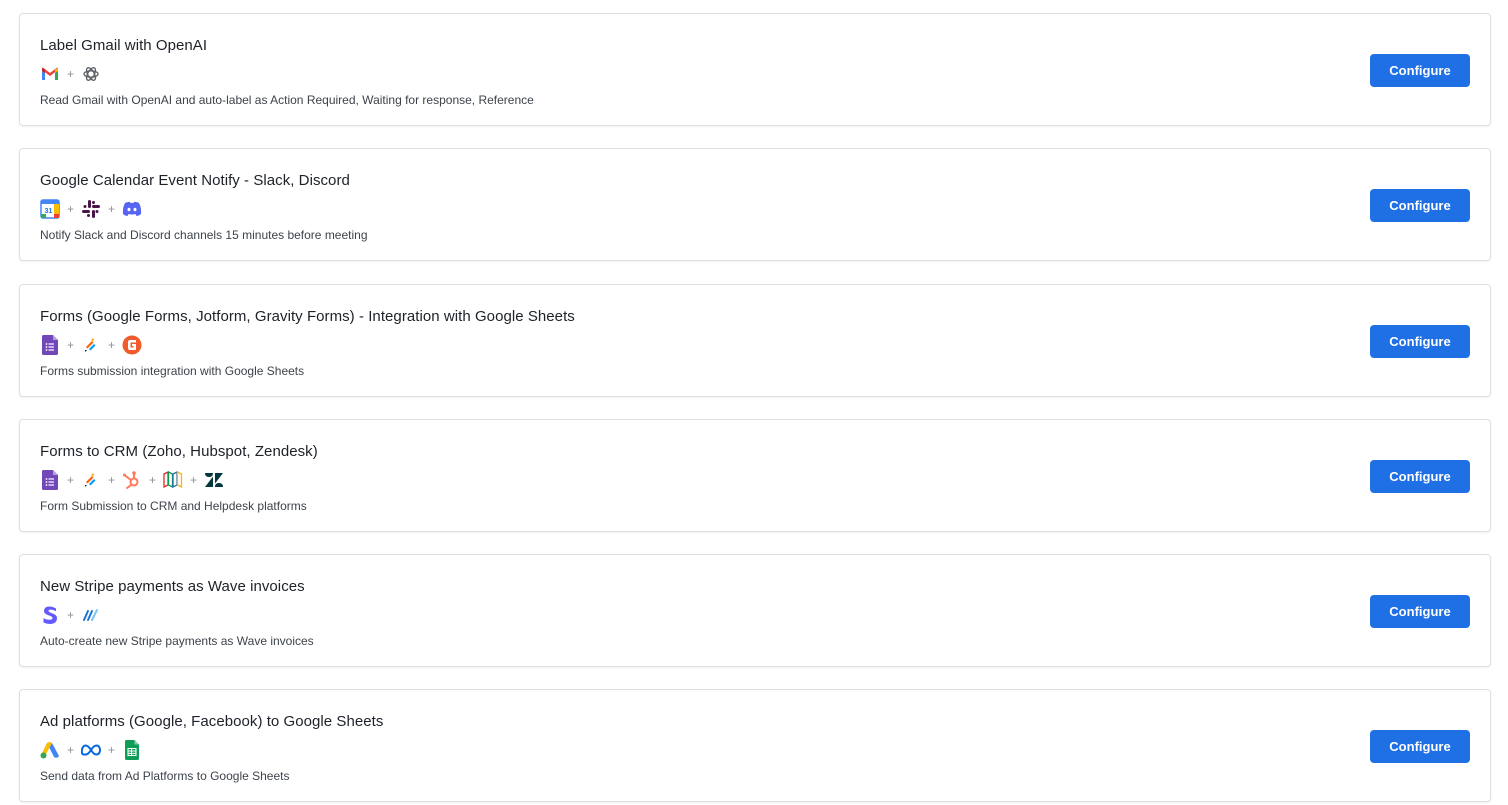 The width and height of the screenshot is (1508, 805). I want to click on meta-icon, so click(91, 750).